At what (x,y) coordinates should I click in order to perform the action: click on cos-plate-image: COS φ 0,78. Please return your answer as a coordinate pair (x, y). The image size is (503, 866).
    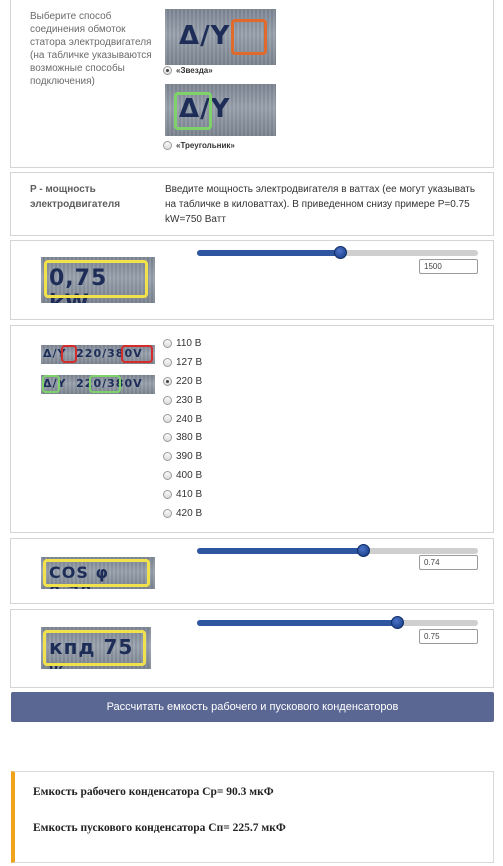
    Looking at the image, I should click on (98, 573).